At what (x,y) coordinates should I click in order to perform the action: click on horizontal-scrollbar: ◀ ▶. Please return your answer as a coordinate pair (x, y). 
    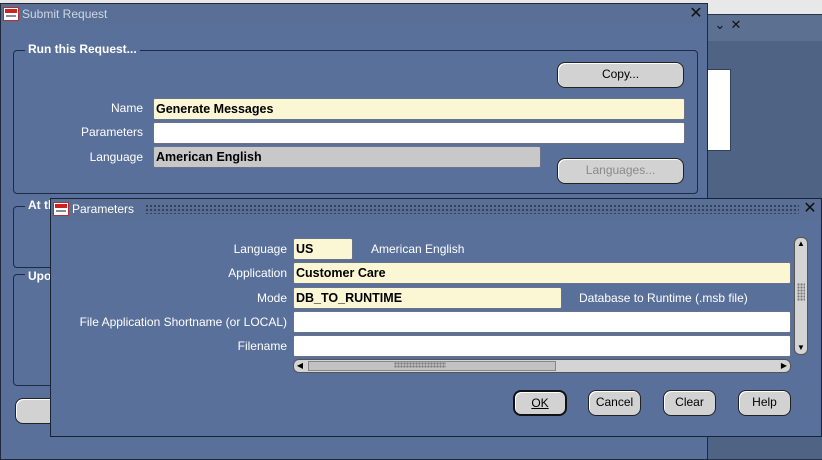
    Looking at the image, I should click on (542, 366).